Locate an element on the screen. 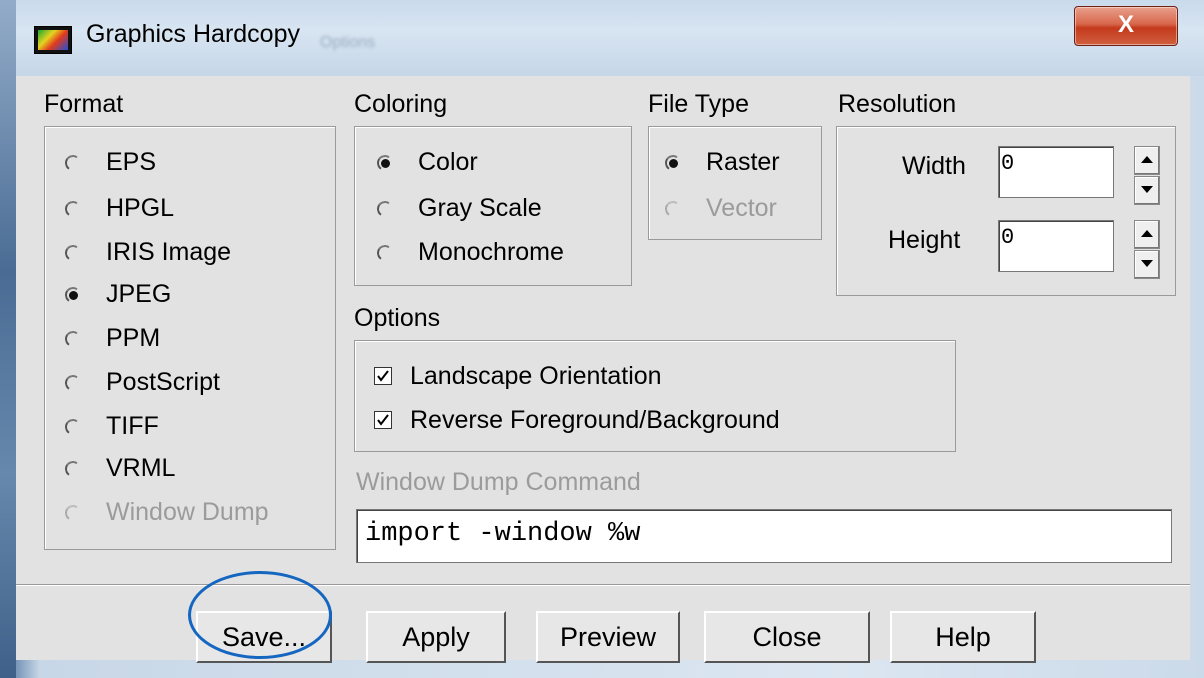 The image size is (1204, 678). width-spin-up-button is located at coordinates (1147, 160).